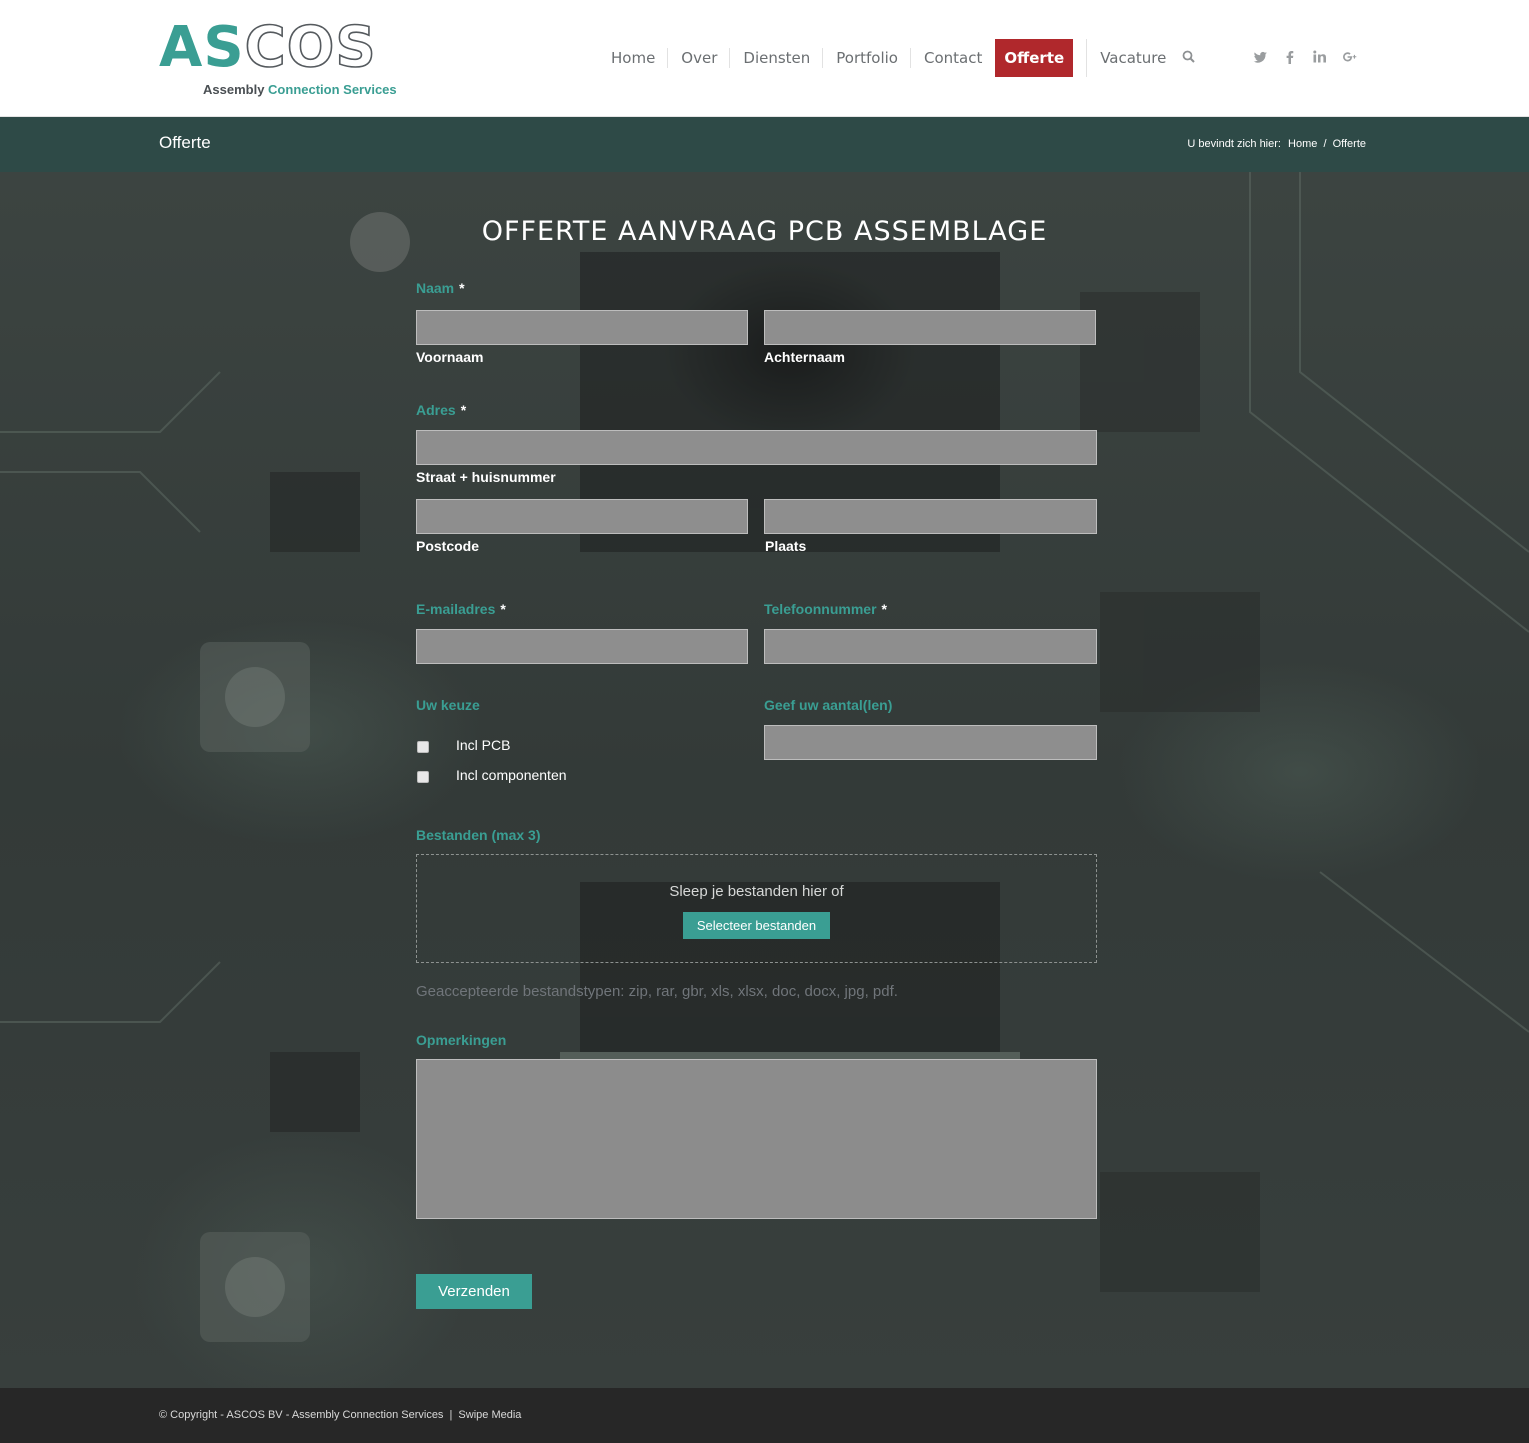 The width and height of the screenshot is (1529, 1443). I want to click on social-links, so click(1305, 57).